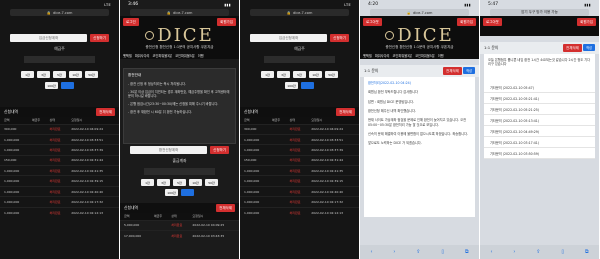  Describe the element at coordinates (299, 212) in the screenshot. I see `table-row: 1,000,000 처리완료 2022-02-10 02:12:13` at that location.